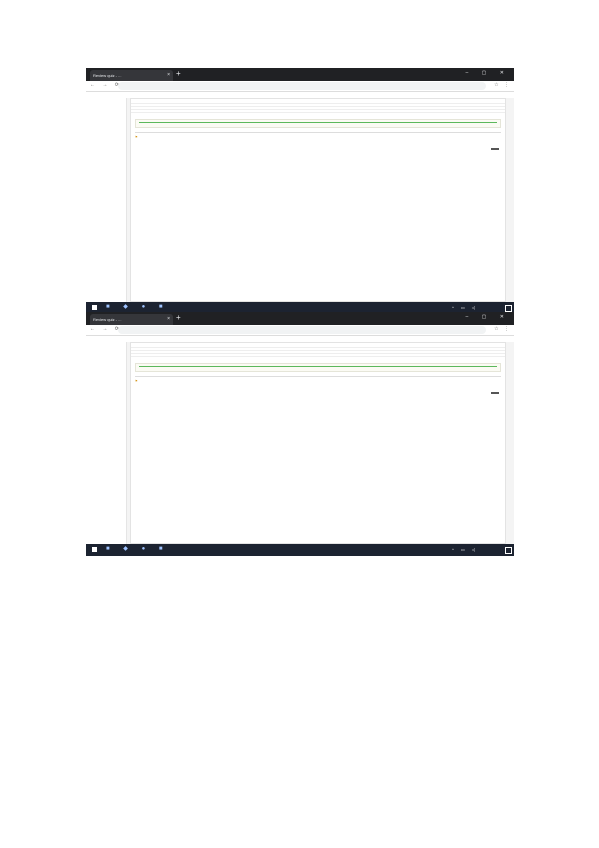  I want to click on quiz-review-content: ⚑, so click(318, 443).